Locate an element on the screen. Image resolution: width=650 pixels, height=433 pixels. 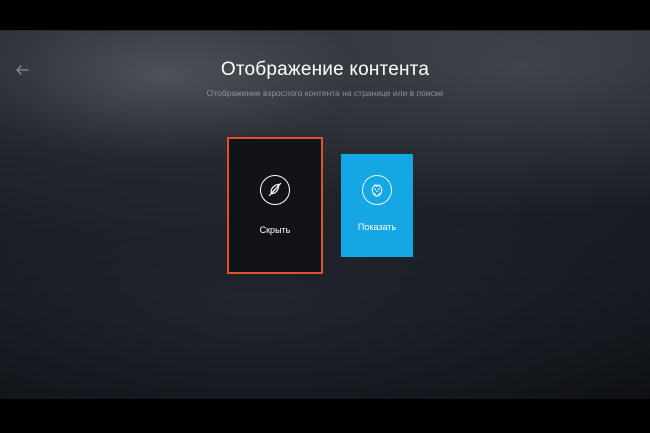
show-option-label: Показать is located at coordinates (377, 227).